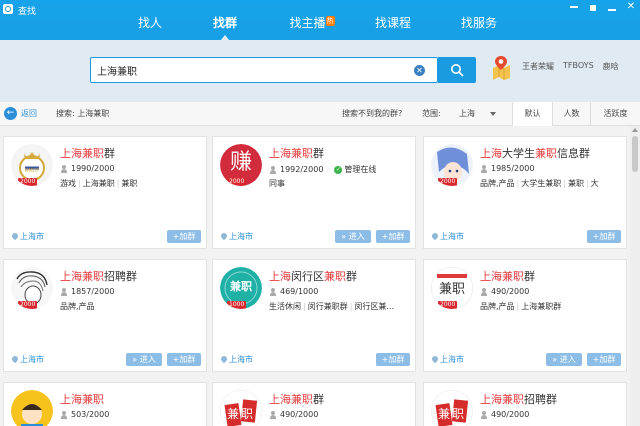 The image size is (640, 426). I want to click on minimize-icon, so click(612, 7).